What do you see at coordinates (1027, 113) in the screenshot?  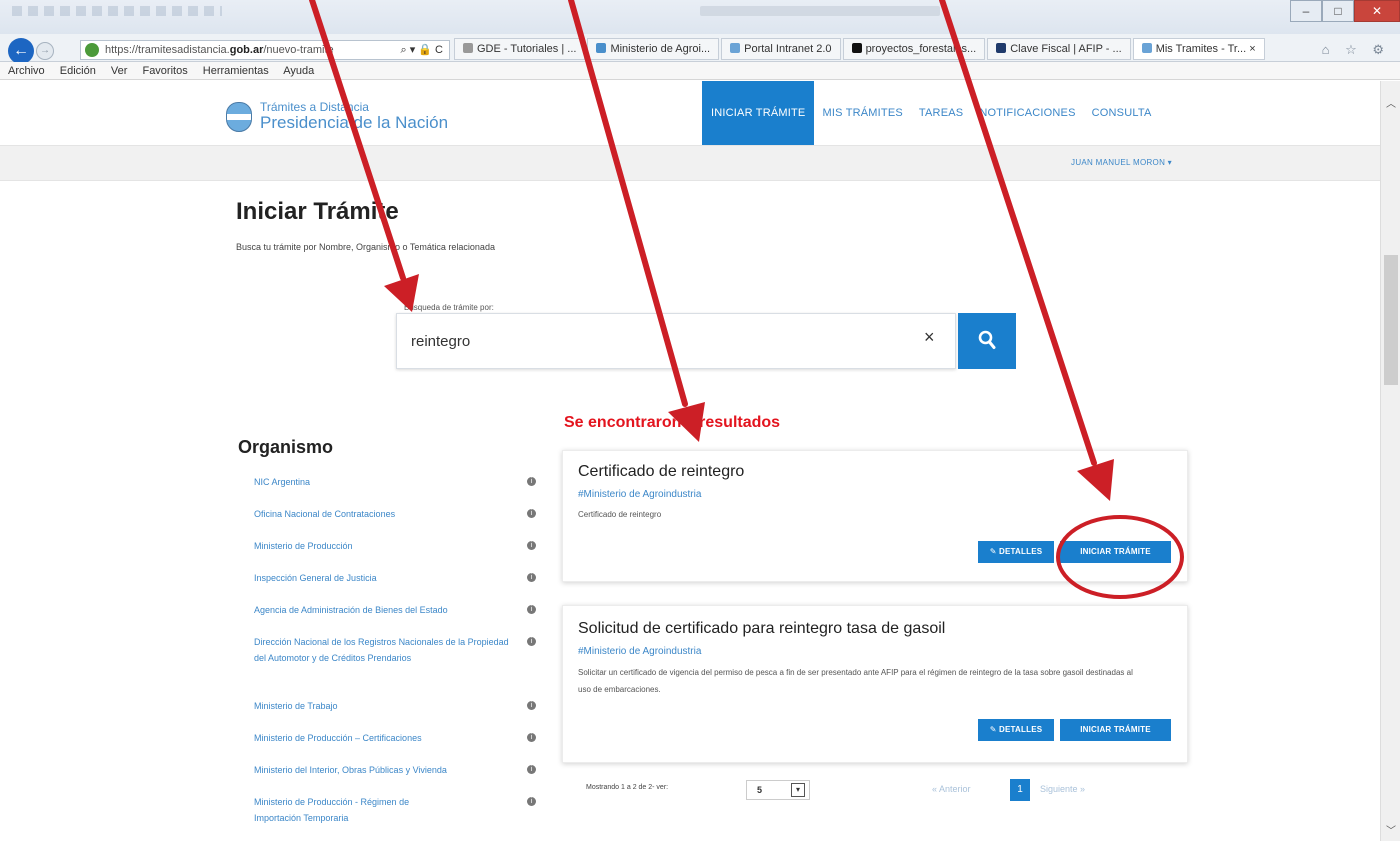 I see `nav-notificaciones: NOTIFICACIONES` at bounding box center [1027, 113].